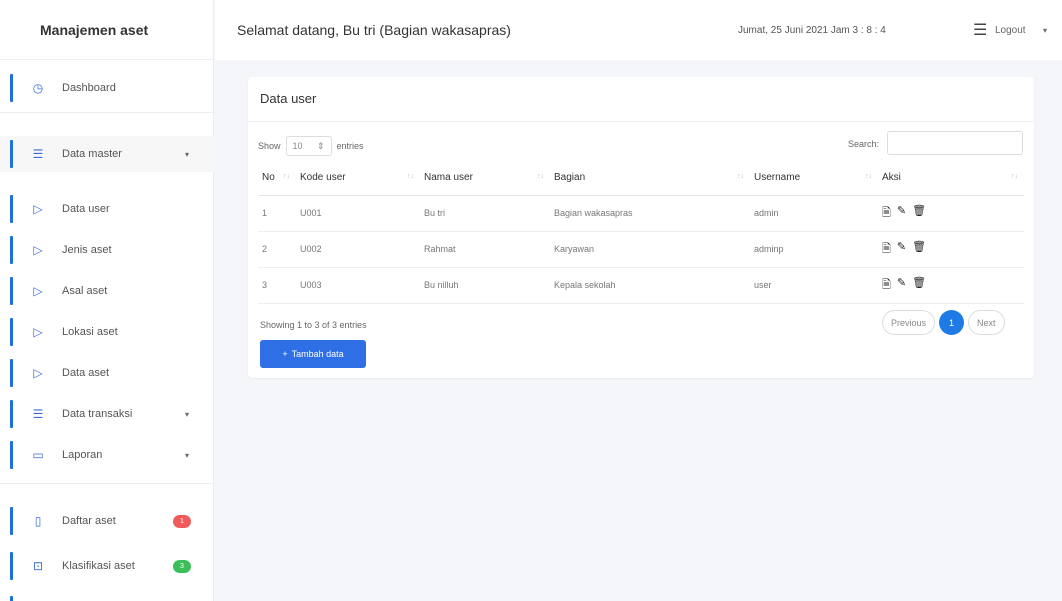 The image size is (1062, 601). I want to click on sidebar-item-data-aset: ▷ Data aset, so click(107, 373).